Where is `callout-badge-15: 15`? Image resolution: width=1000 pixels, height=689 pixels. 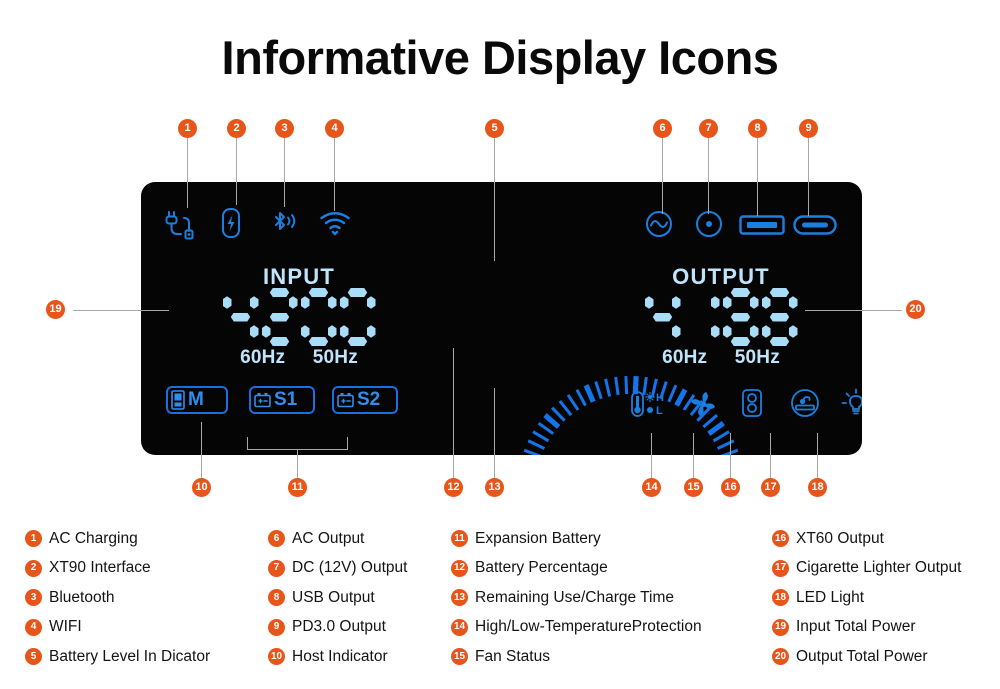 callout-badge-15: 15 is located at coordinates (693, 487).